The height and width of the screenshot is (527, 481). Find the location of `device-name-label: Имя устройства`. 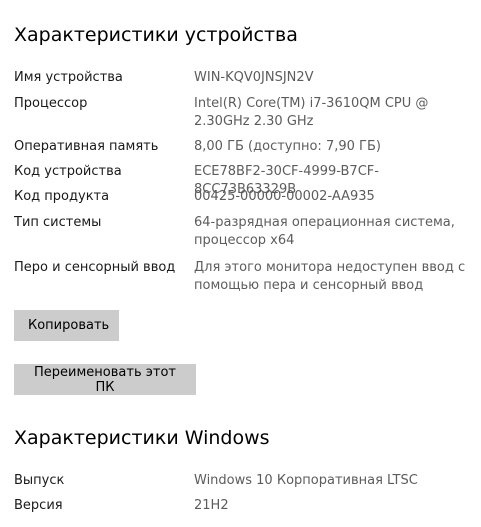

device-name-label: Имя устройства is located at coordinates (68, 77).